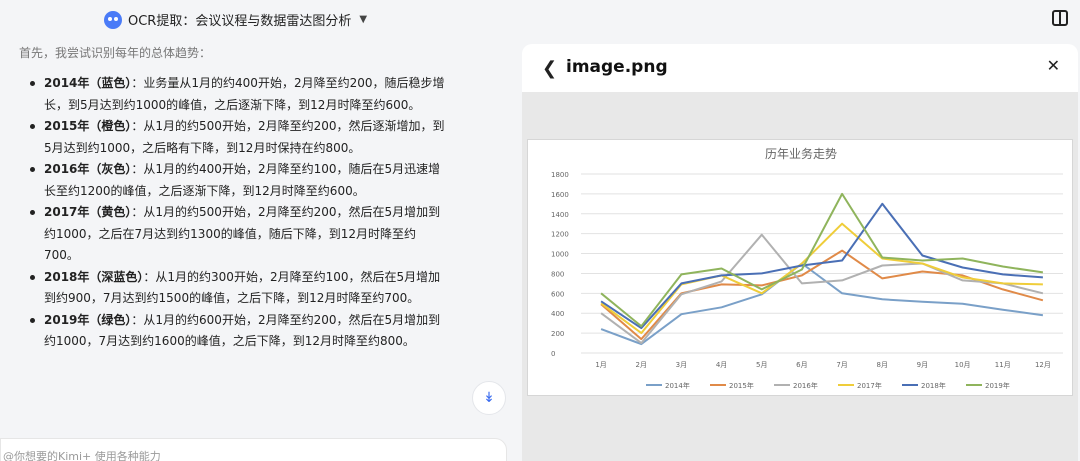 Image resolution: width=1080 pixels, height=461 pixels. What do you see at coordinates (600, 365) in the screenshot?
I see `x-tick-label: 1月` at bounding box center [600, 365].